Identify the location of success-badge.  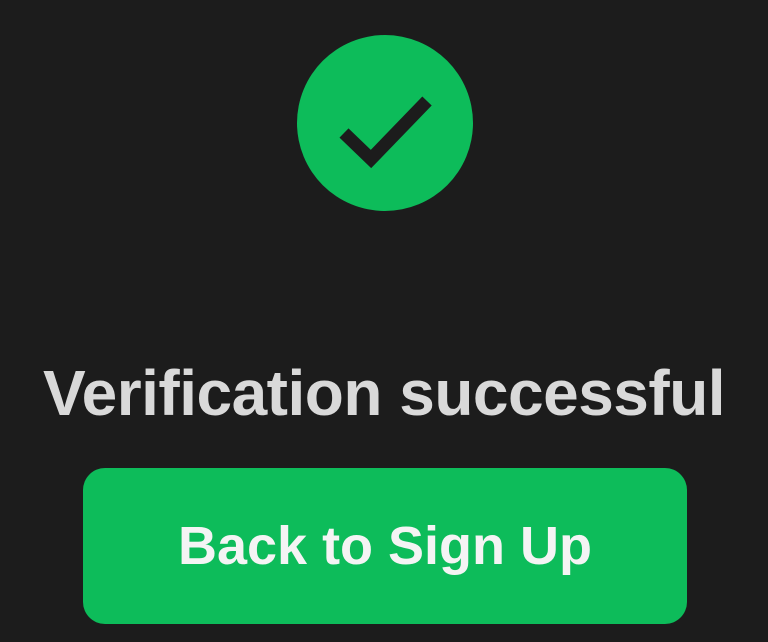
(385, 123).